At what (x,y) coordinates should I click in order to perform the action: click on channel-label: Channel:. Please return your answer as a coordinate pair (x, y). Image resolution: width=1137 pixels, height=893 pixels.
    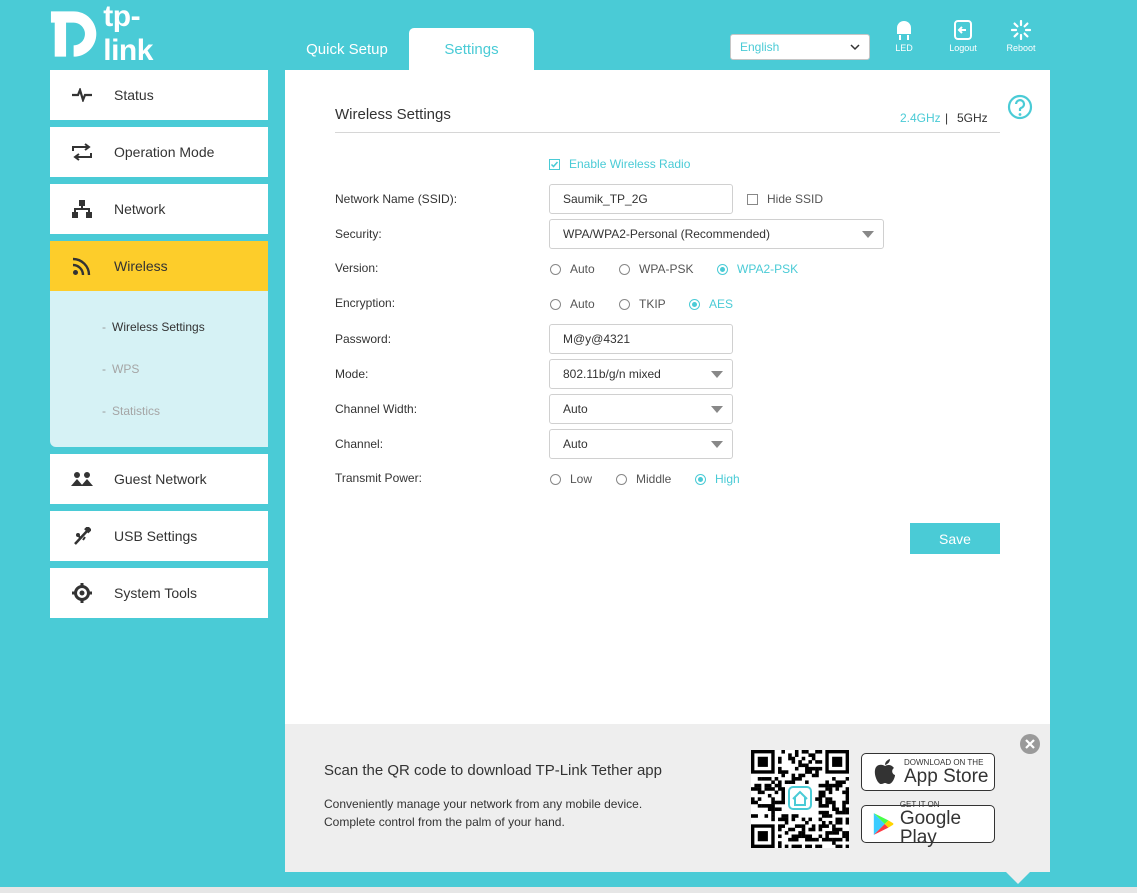
    Looking at the image, I should click on (359, 444).